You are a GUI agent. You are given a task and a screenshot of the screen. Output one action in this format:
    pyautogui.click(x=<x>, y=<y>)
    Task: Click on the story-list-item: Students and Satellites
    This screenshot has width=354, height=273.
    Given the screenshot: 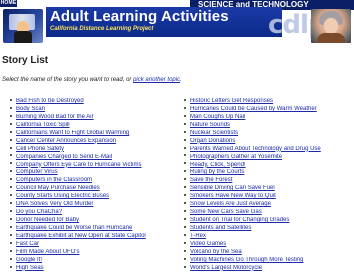 What is the action you would take?
    pyautogui.click(x=268, y=229)
    